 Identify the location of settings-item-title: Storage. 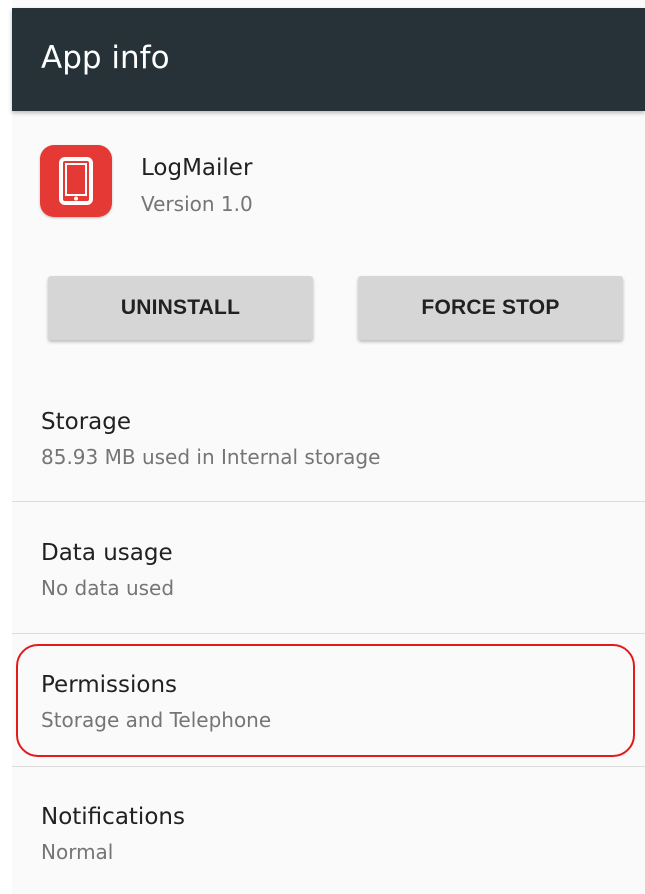
(86, 422).